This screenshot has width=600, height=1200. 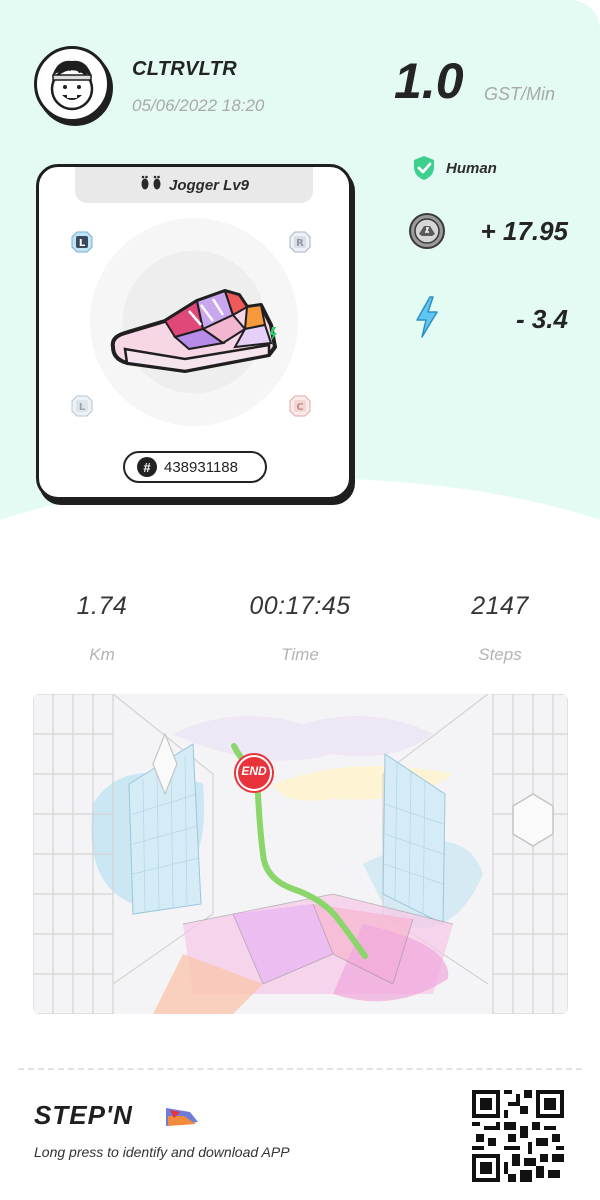 What do you see at coordinates (500, 654) in the screenshot?
I see `steps-label: Steps` at bounding box center [500, 654].